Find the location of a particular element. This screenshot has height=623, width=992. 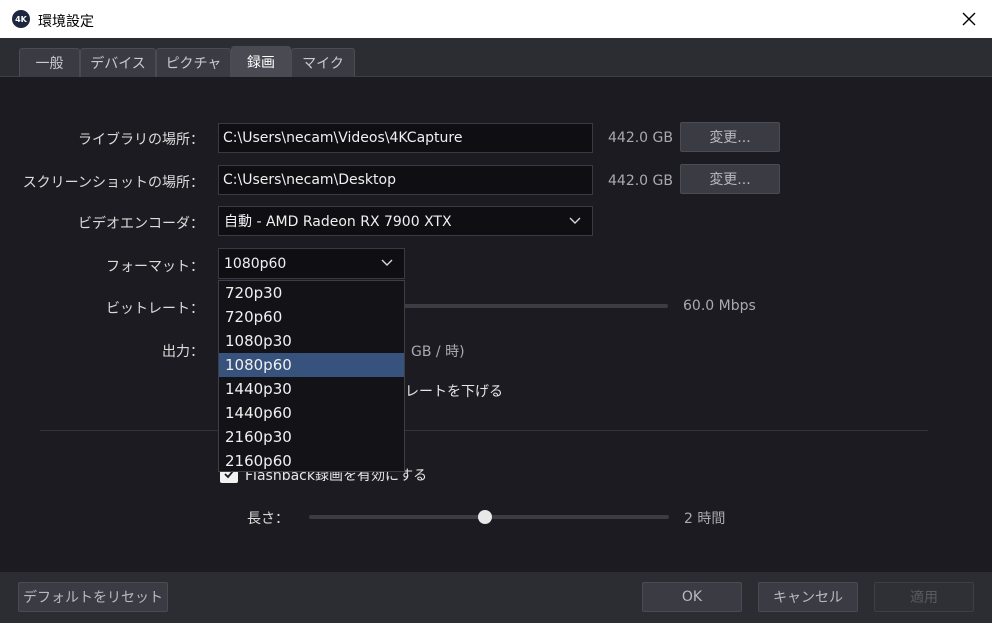

length-slider-thumb is located at coordinates (485, 517).